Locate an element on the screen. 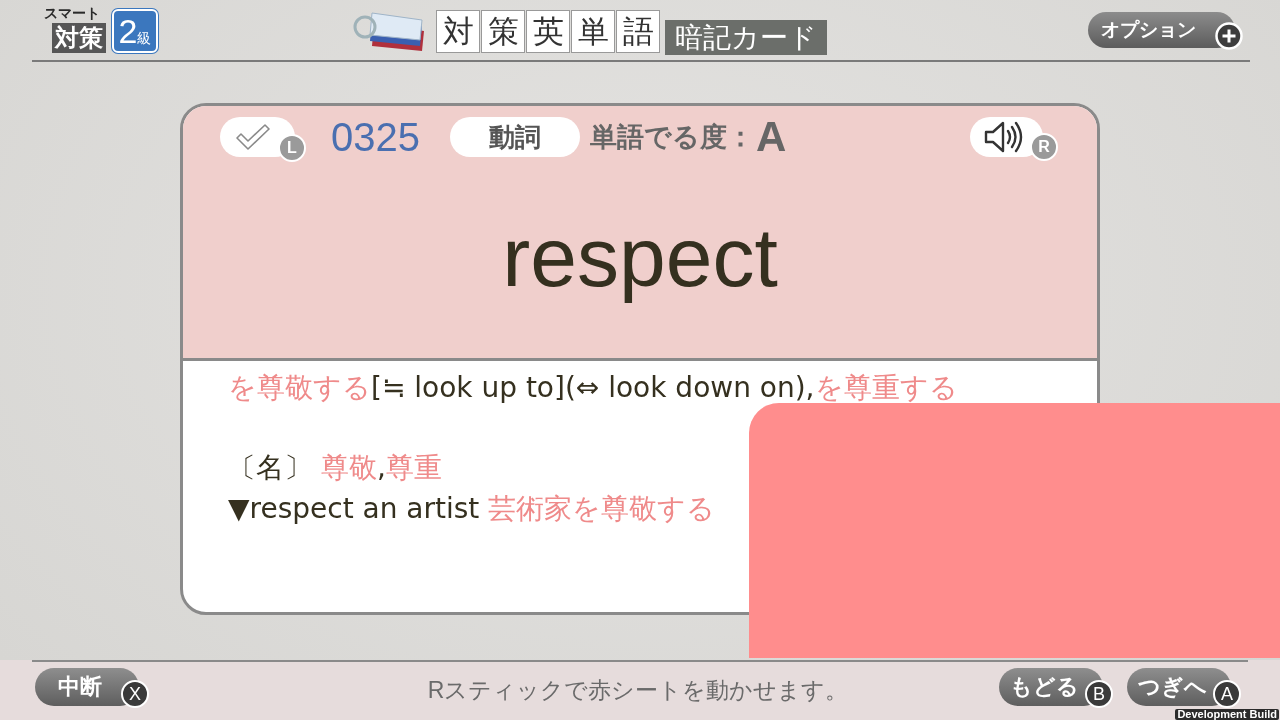 This screenshot has width=1280, height=720. key-hint: B is located at coordinates (1099, 694).